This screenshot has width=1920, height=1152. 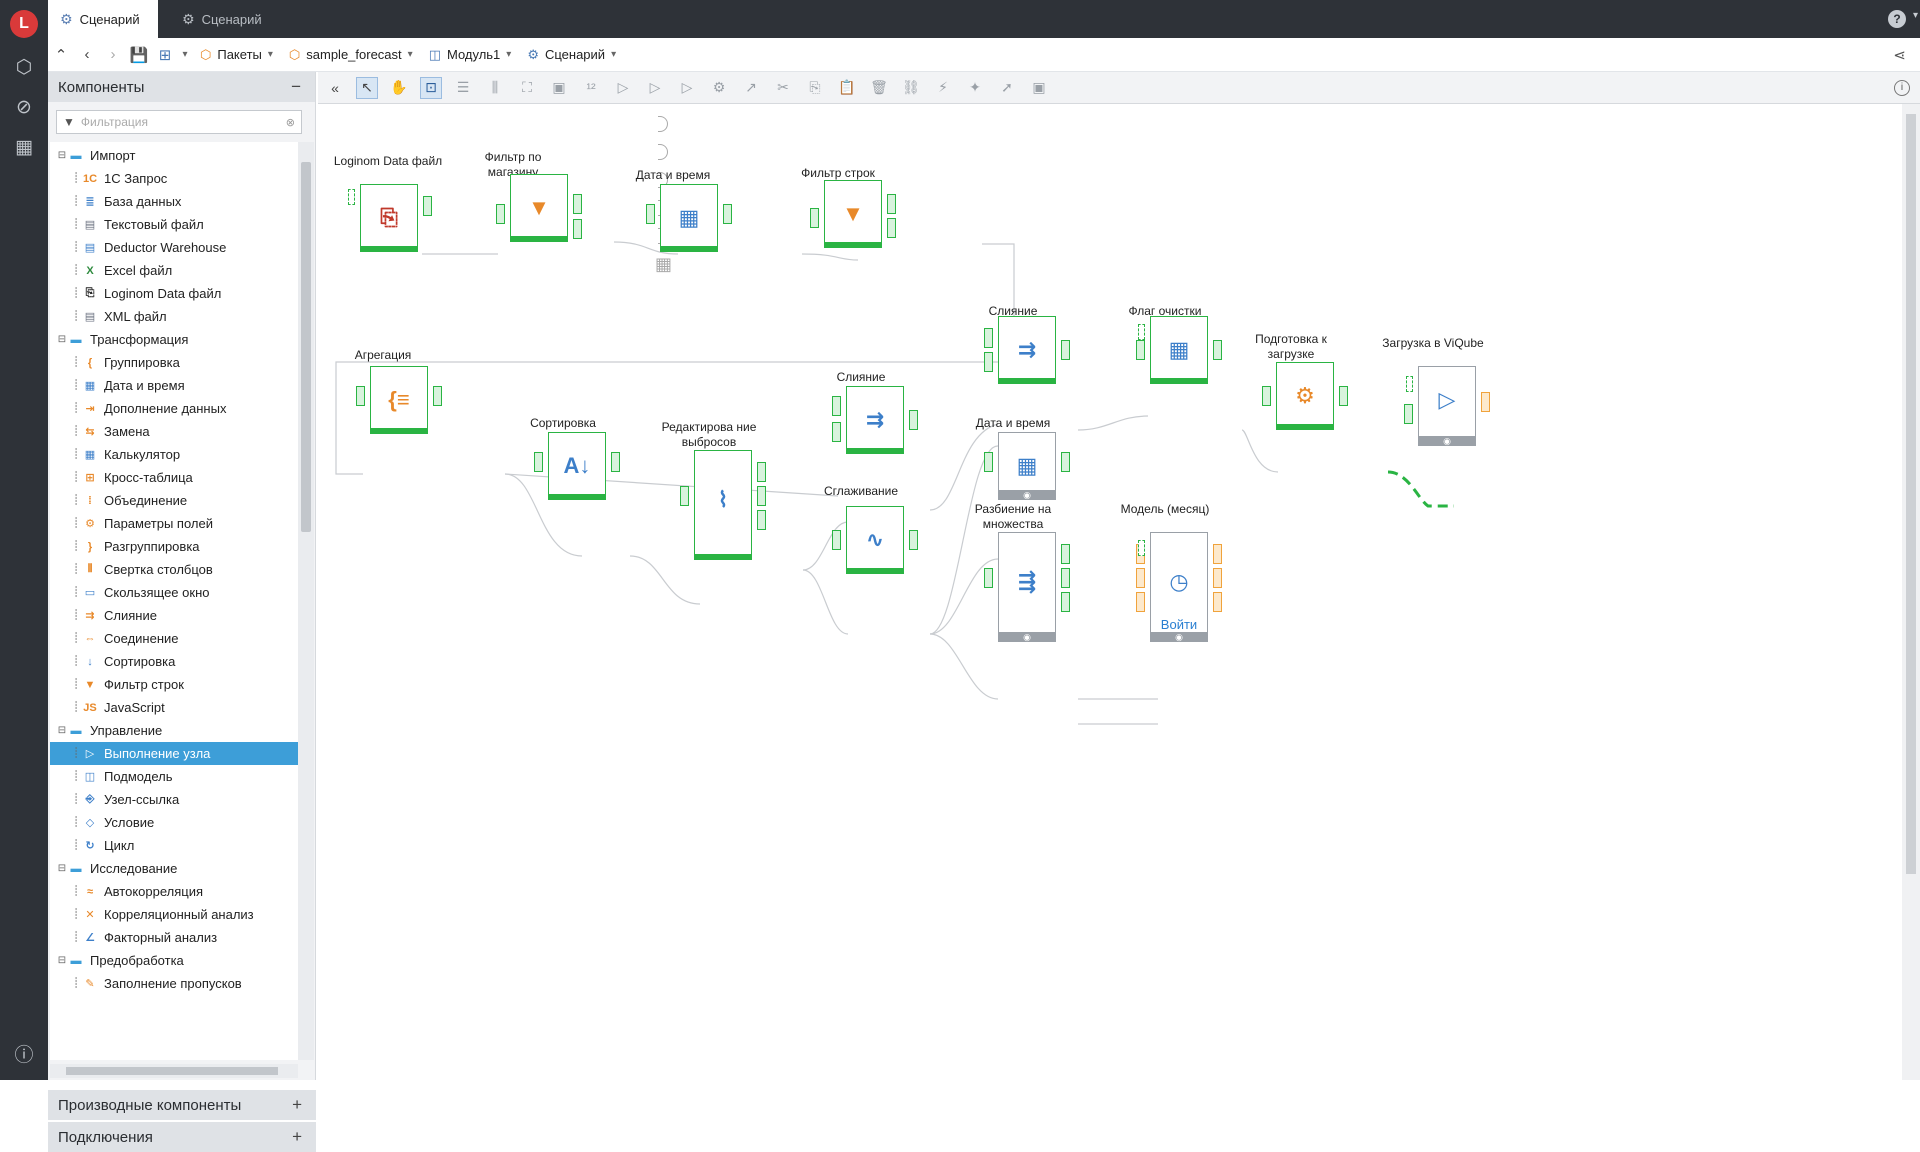 I want to click on tree-item: ┊ ⇆ Замена, so click(x=174, y=431).